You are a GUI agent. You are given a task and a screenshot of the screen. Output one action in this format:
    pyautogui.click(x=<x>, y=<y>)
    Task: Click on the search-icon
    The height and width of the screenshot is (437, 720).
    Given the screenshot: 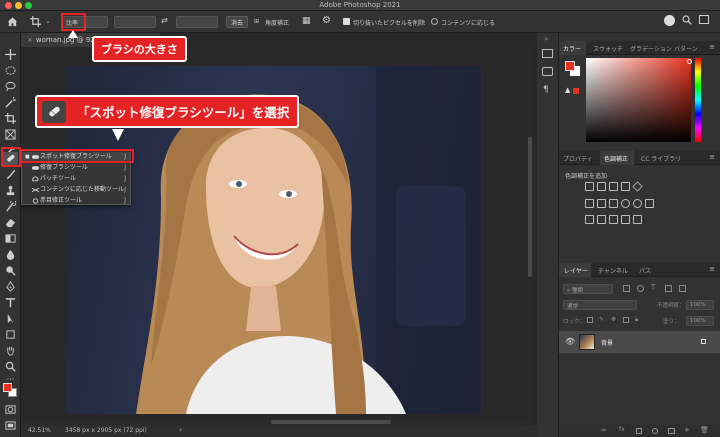 What is the action you would take?
    pyautogui.click(x=687, y=21)
    